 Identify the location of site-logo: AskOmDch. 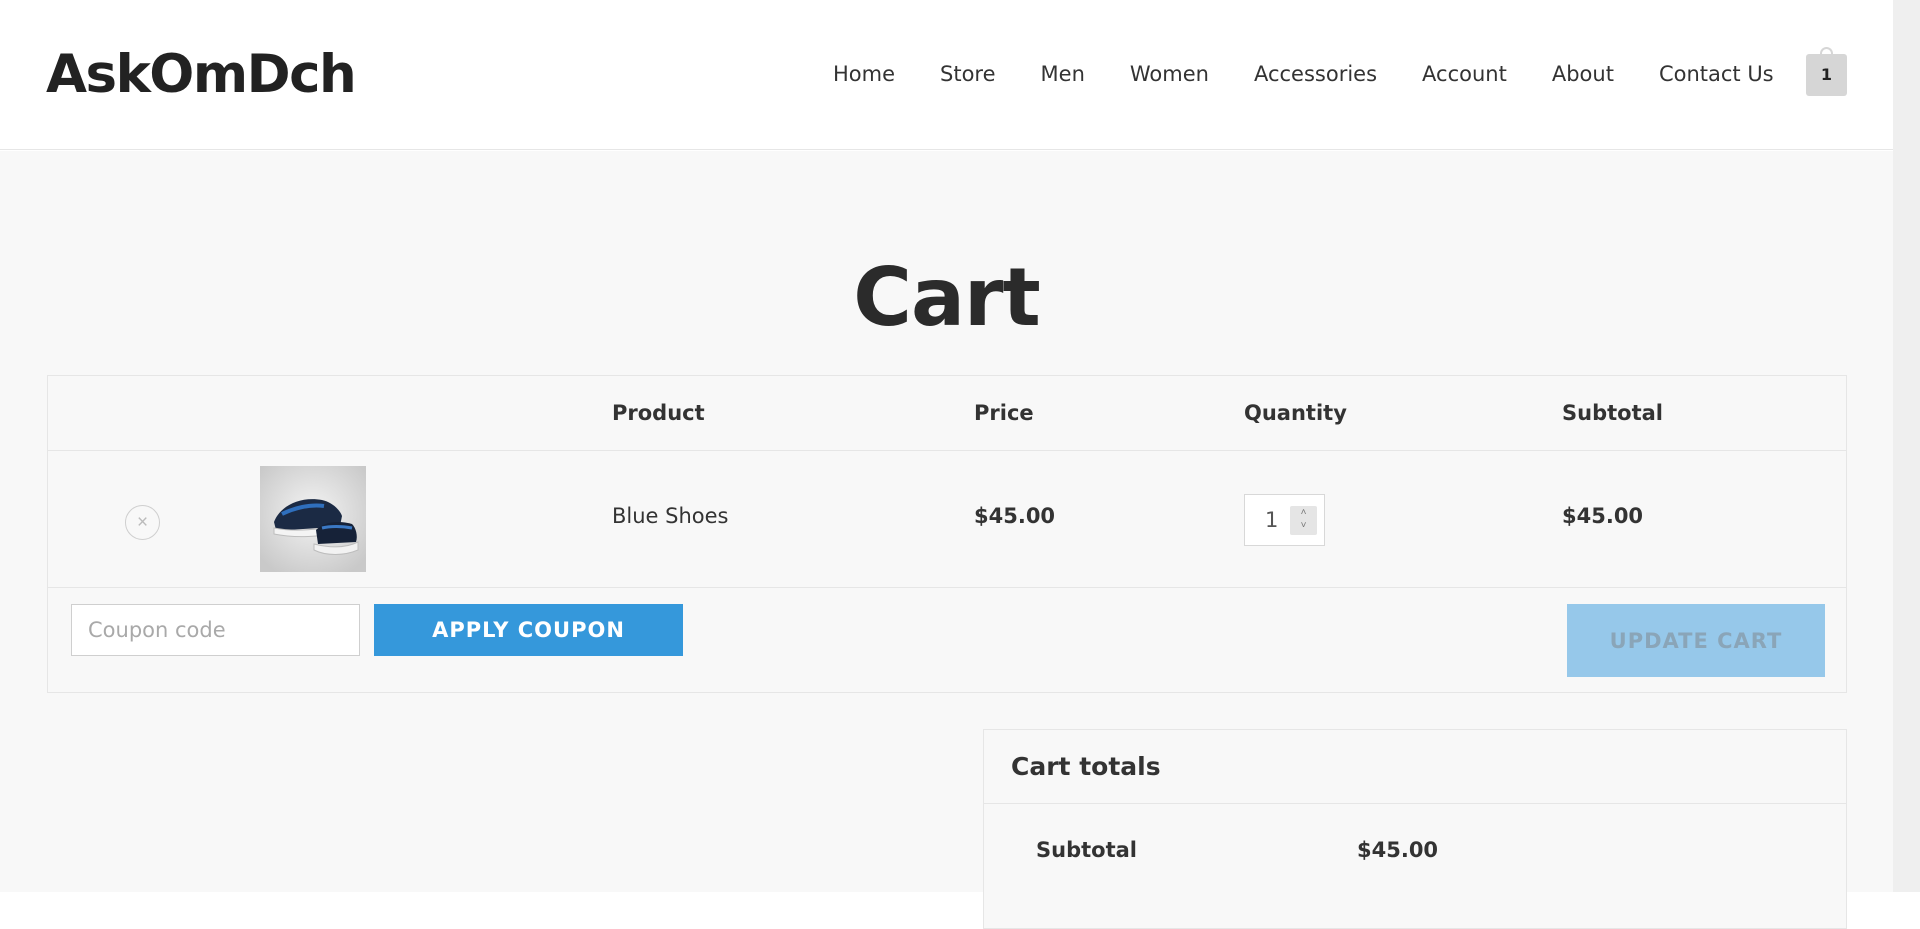
(201, 74).